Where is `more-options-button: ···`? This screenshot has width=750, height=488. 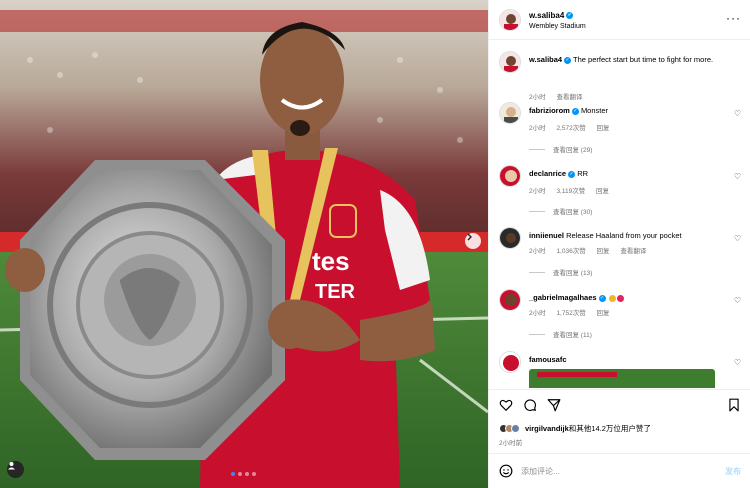 more-options-button: ··· is located at coordinates (733, 18).